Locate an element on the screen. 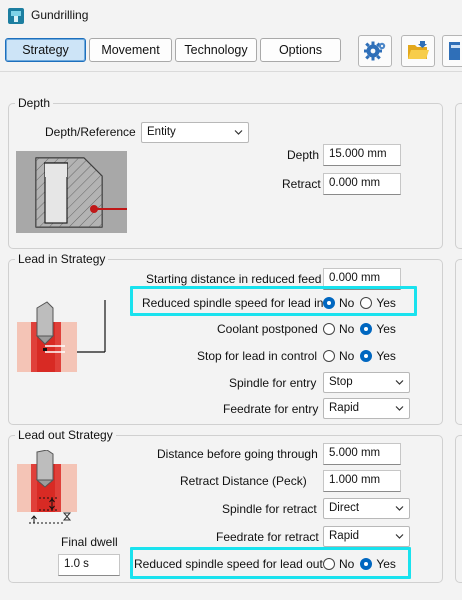 This screenshot has width=462, height=600. tab-strategy: Strategy is located at coordinates (45, 50).